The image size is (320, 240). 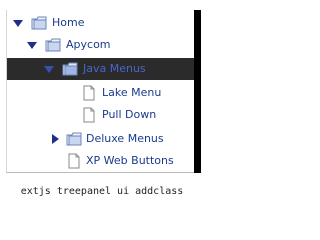 I want to click on tree-node-label: Lake Menu, so click(x=131, y=93).